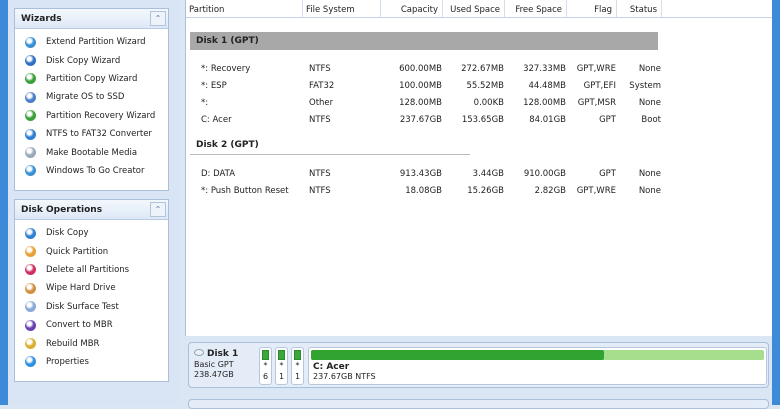 The height and width of the screenshot is (409, 780). Describe the element at coordinates (244, 8) in the screenshot. I see `column-header-partition: Partition` at that location.